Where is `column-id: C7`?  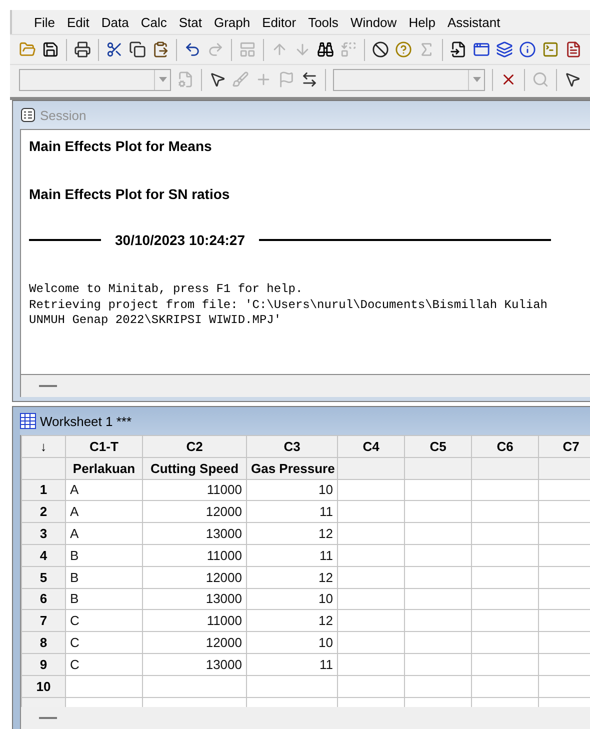 column-id: C7 is located at coordinates (564, 447).